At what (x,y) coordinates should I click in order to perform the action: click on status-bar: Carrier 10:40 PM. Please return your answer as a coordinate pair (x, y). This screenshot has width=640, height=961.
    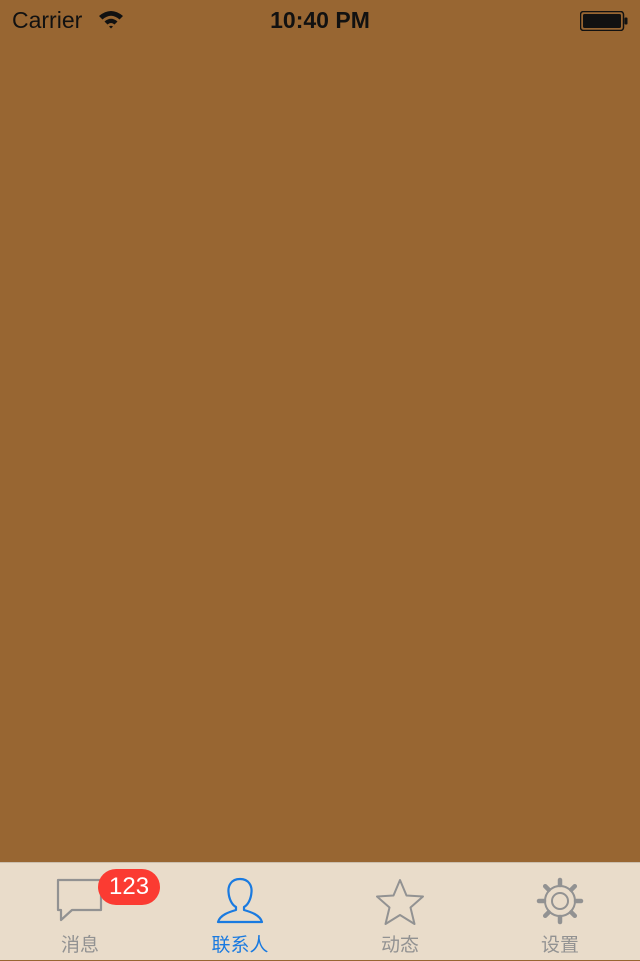
    Looking at the image, I should click on (320, 20).